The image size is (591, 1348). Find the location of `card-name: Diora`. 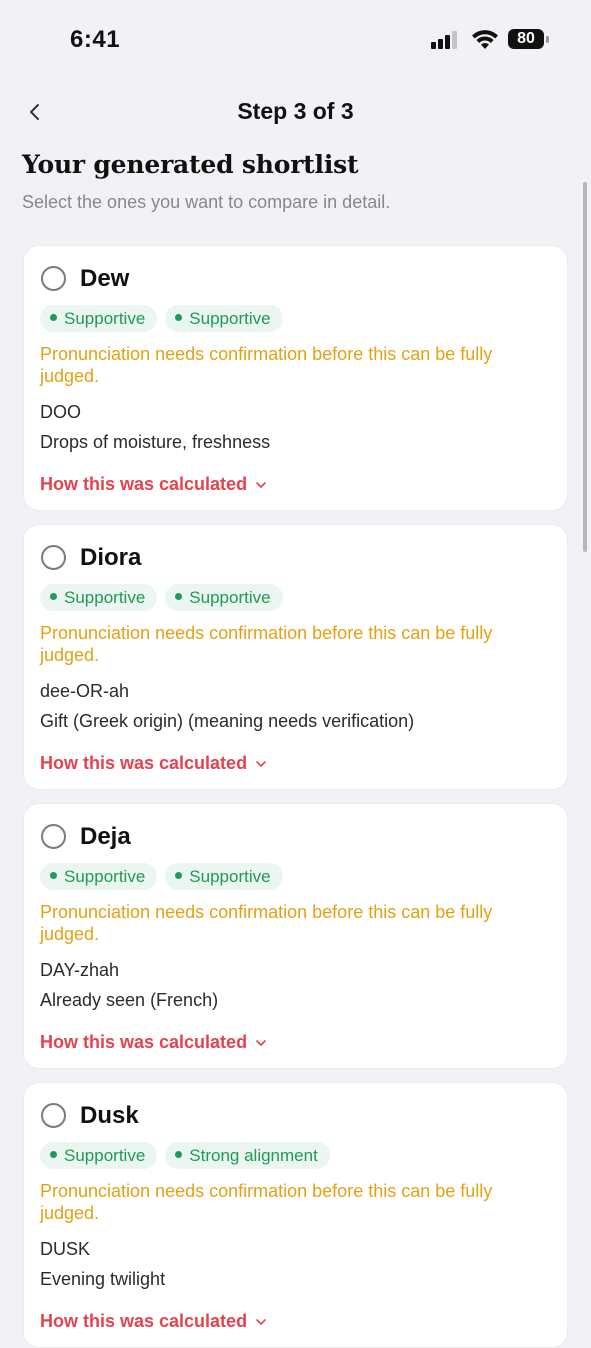

card-name: Diora is located at coordinates (111, 557).